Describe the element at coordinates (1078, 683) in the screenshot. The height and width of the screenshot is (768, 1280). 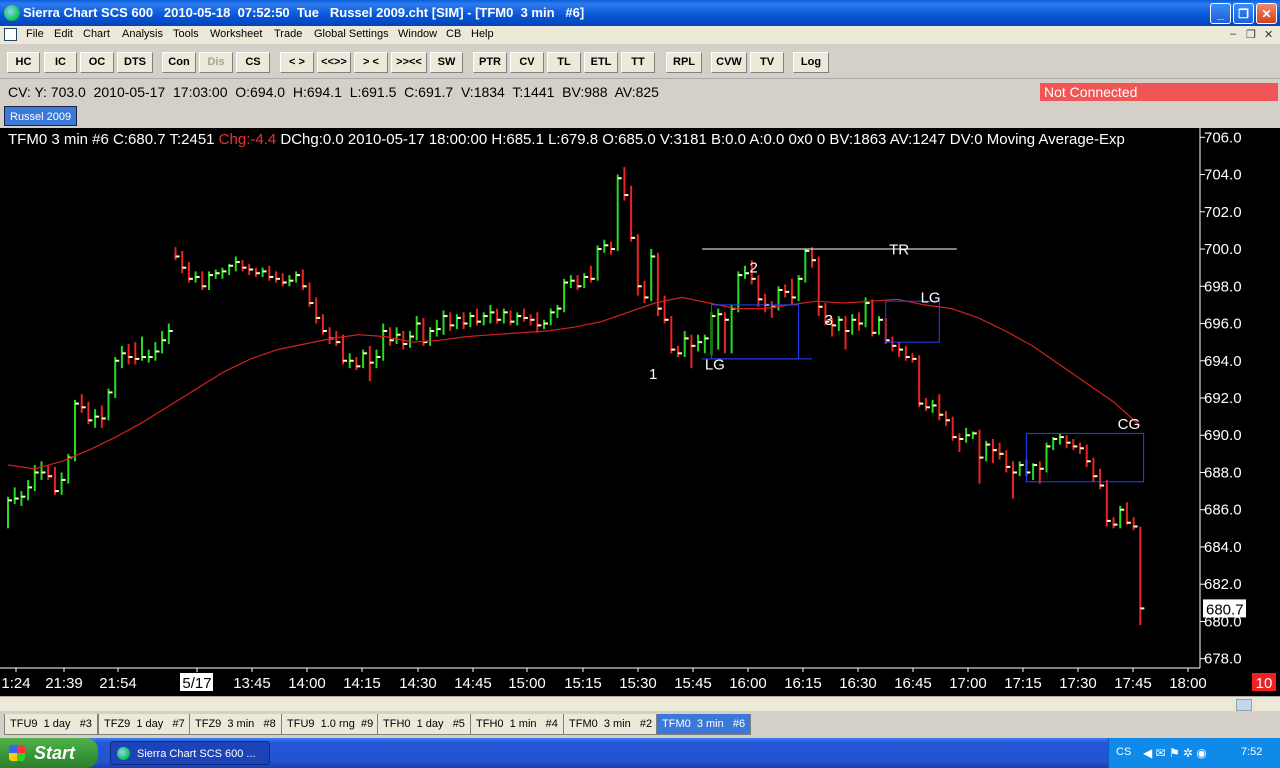
I see `x-axis-label: 17:30` at that location.